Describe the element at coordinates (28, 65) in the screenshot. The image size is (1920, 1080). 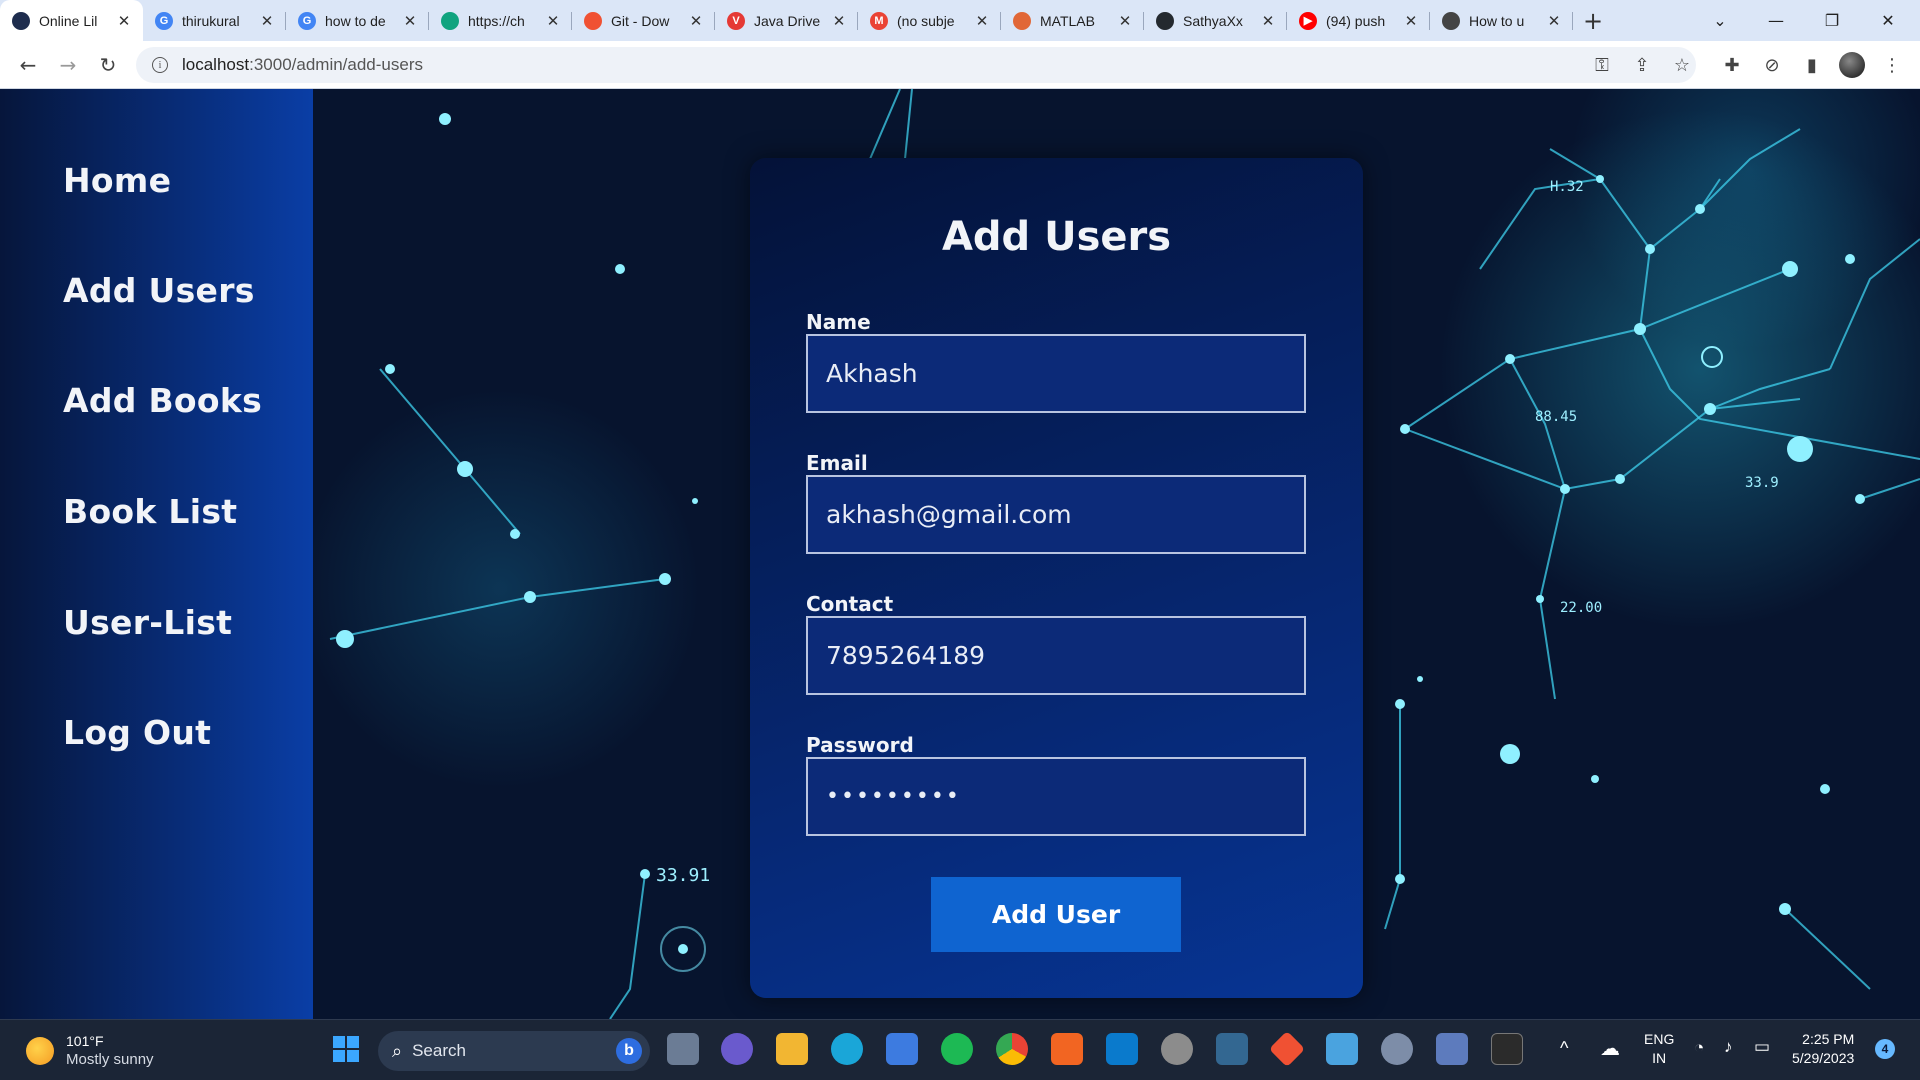
I see `back-arrow-icon: ←` at that location.